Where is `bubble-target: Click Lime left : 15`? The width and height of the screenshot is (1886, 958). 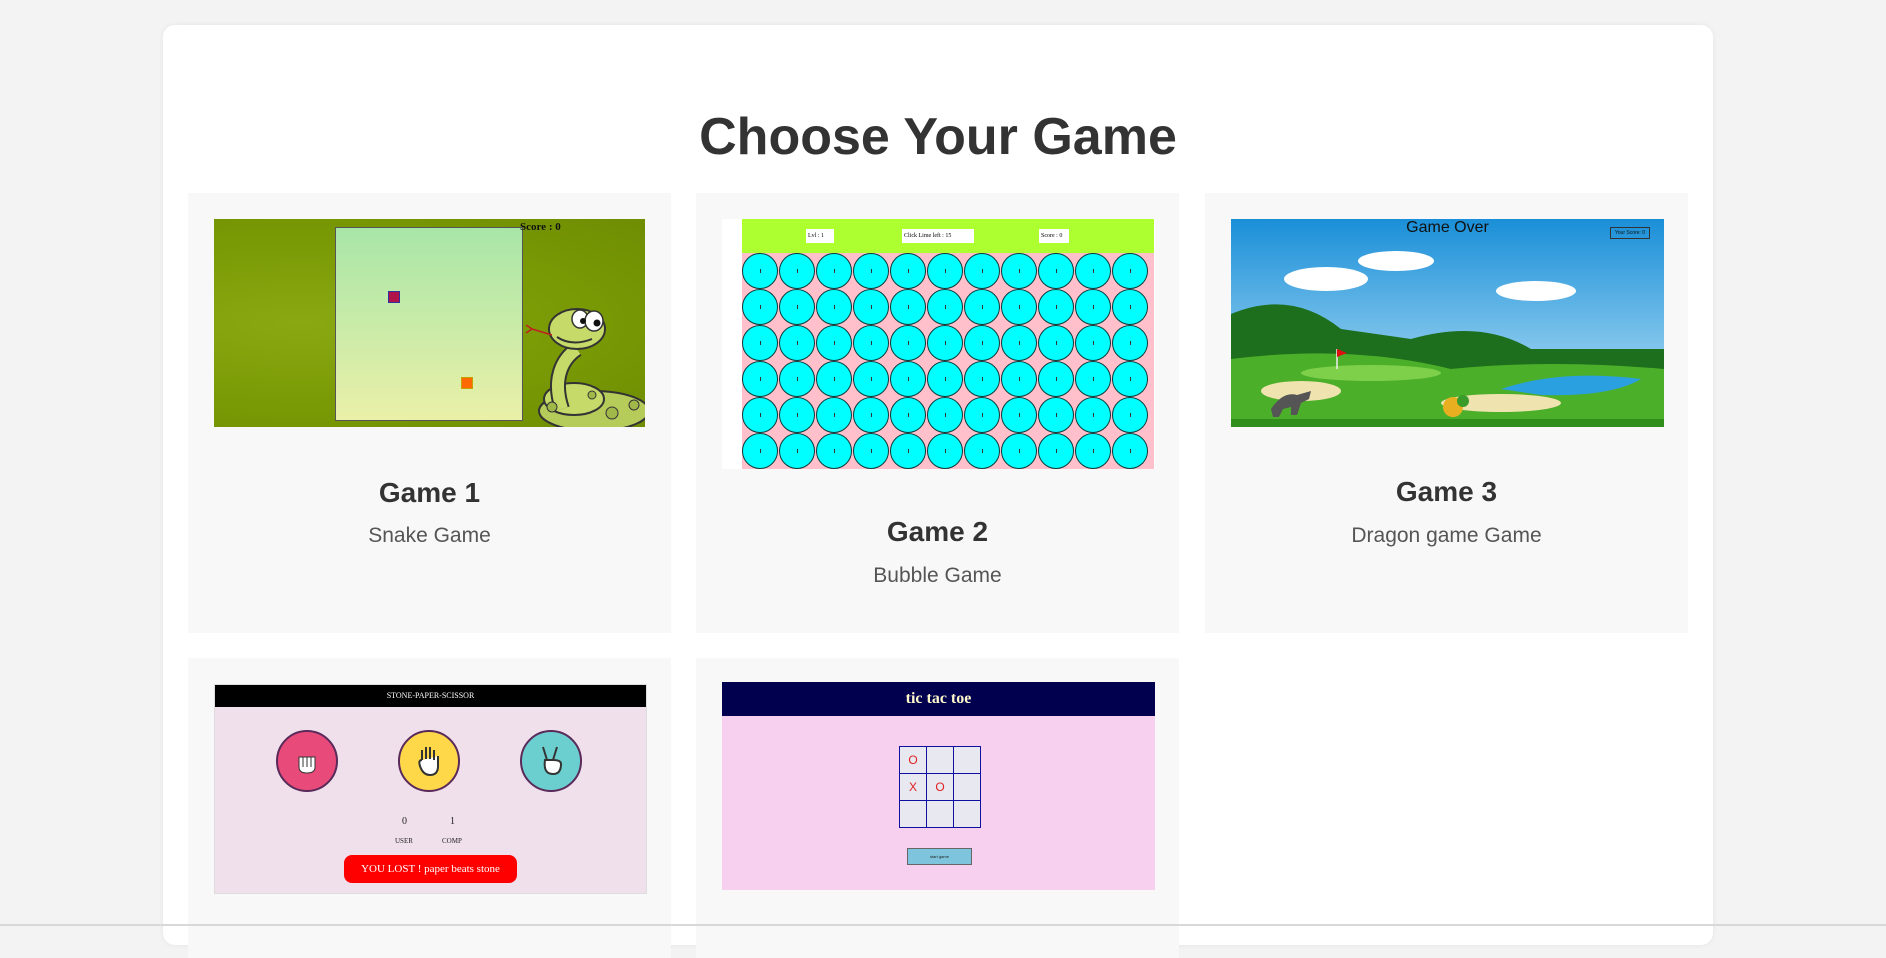
bubble-target: Click Lime left : 15 is located at coordinates (938, 236).